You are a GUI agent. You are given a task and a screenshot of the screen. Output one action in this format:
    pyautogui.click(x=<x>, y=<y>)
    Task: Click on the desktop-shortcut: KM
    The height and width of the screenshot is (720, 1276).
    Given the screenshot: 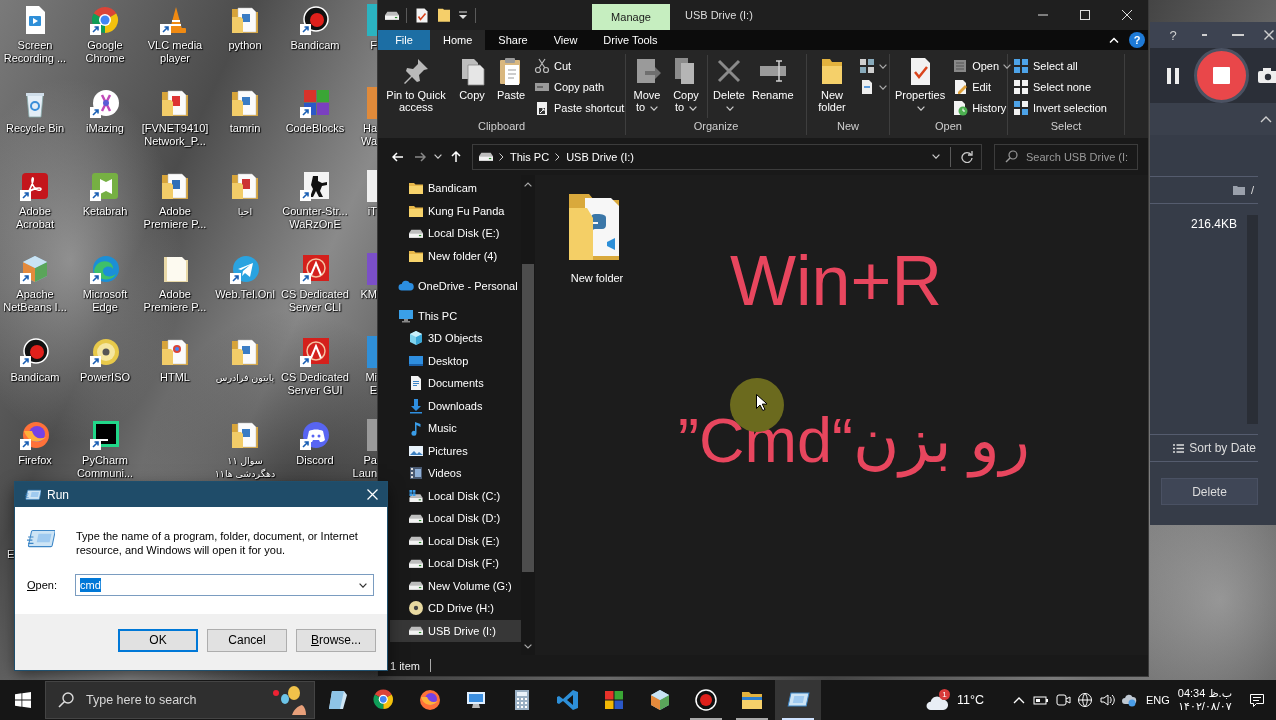 What is the action you would take?
    pyautogui.click(x=363, y=290)
    